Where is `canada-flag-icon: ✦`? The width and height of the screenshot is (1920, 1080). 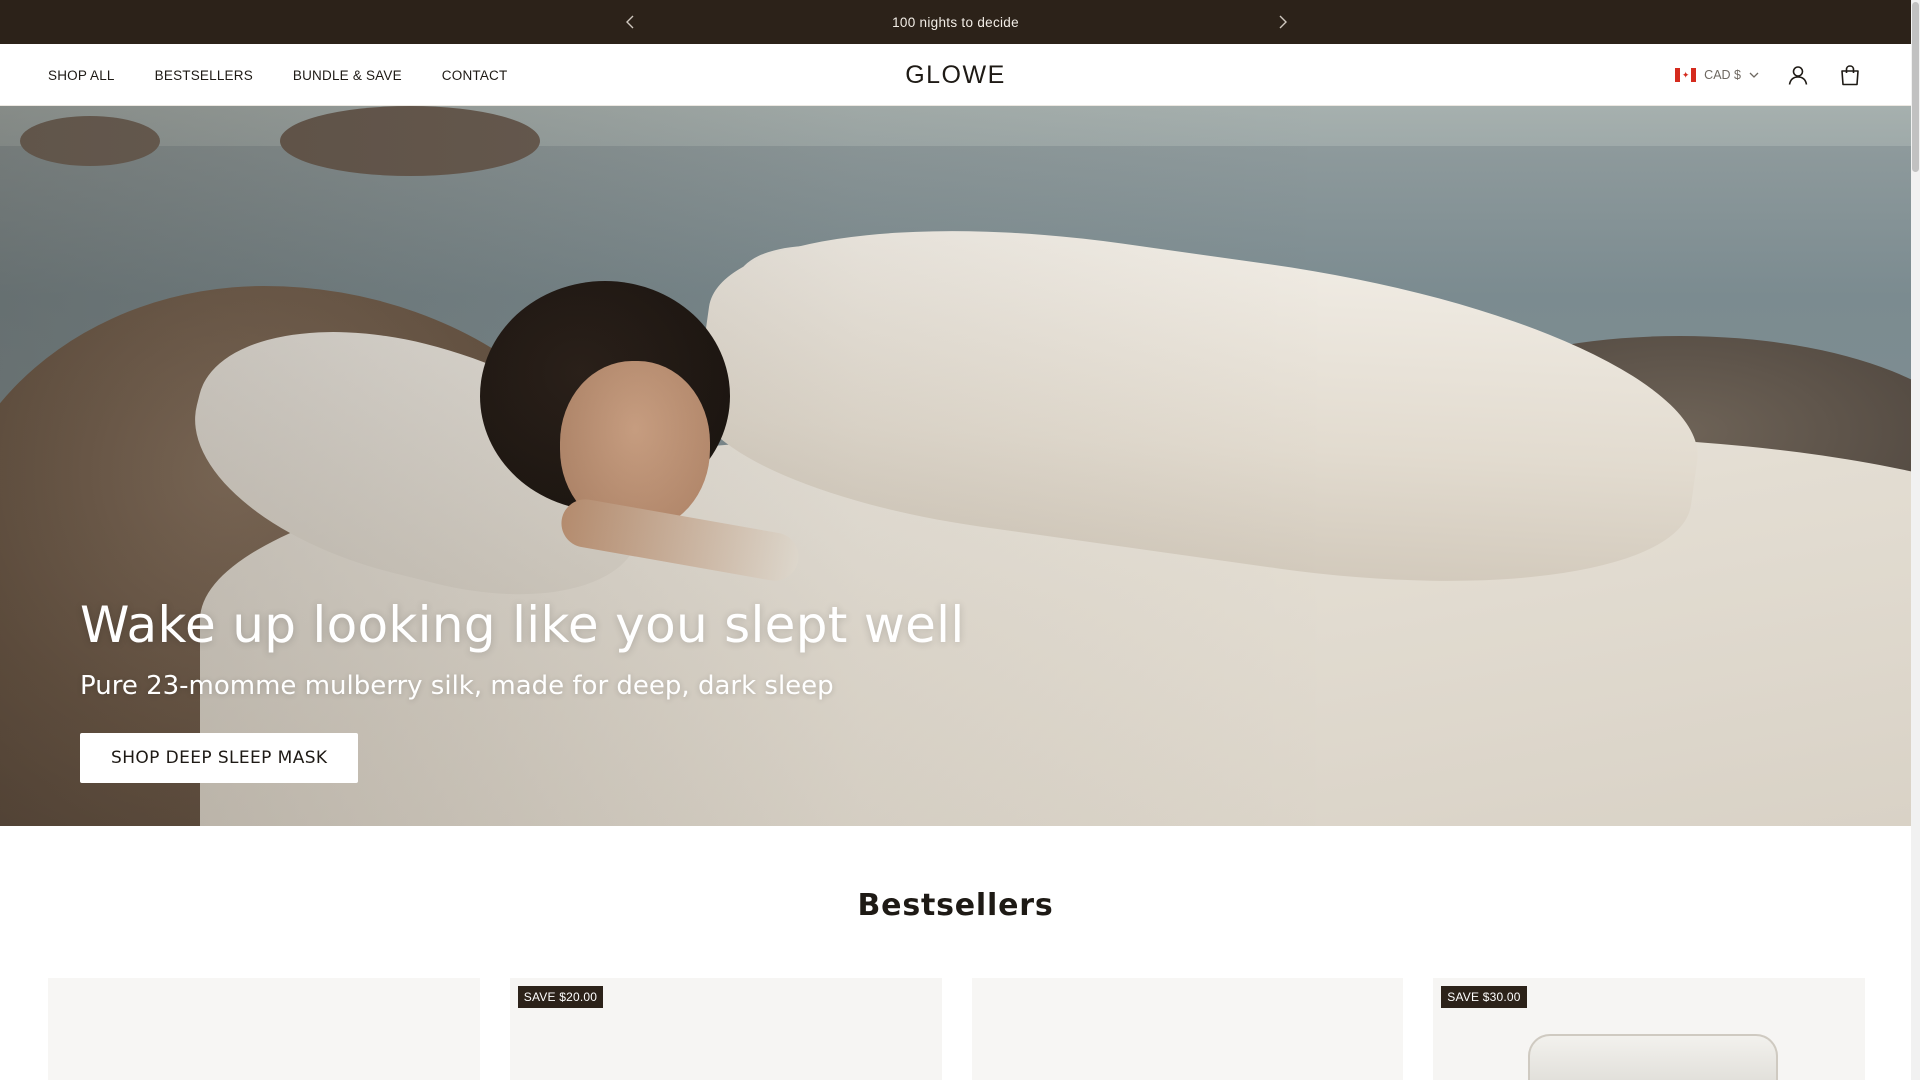
canada-flag-icon: ✦ is located at coordinates (1686, 75).